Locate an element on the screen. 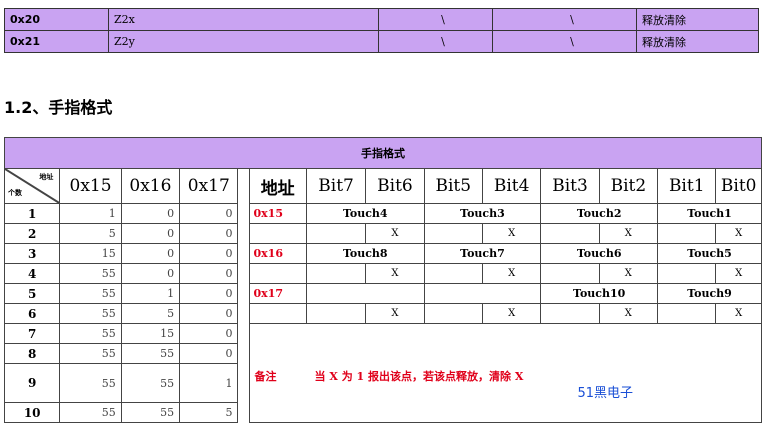 The width and height of the screenshot is (779, 446). touch-label: Touch2 is located at coordinates (599, 213).